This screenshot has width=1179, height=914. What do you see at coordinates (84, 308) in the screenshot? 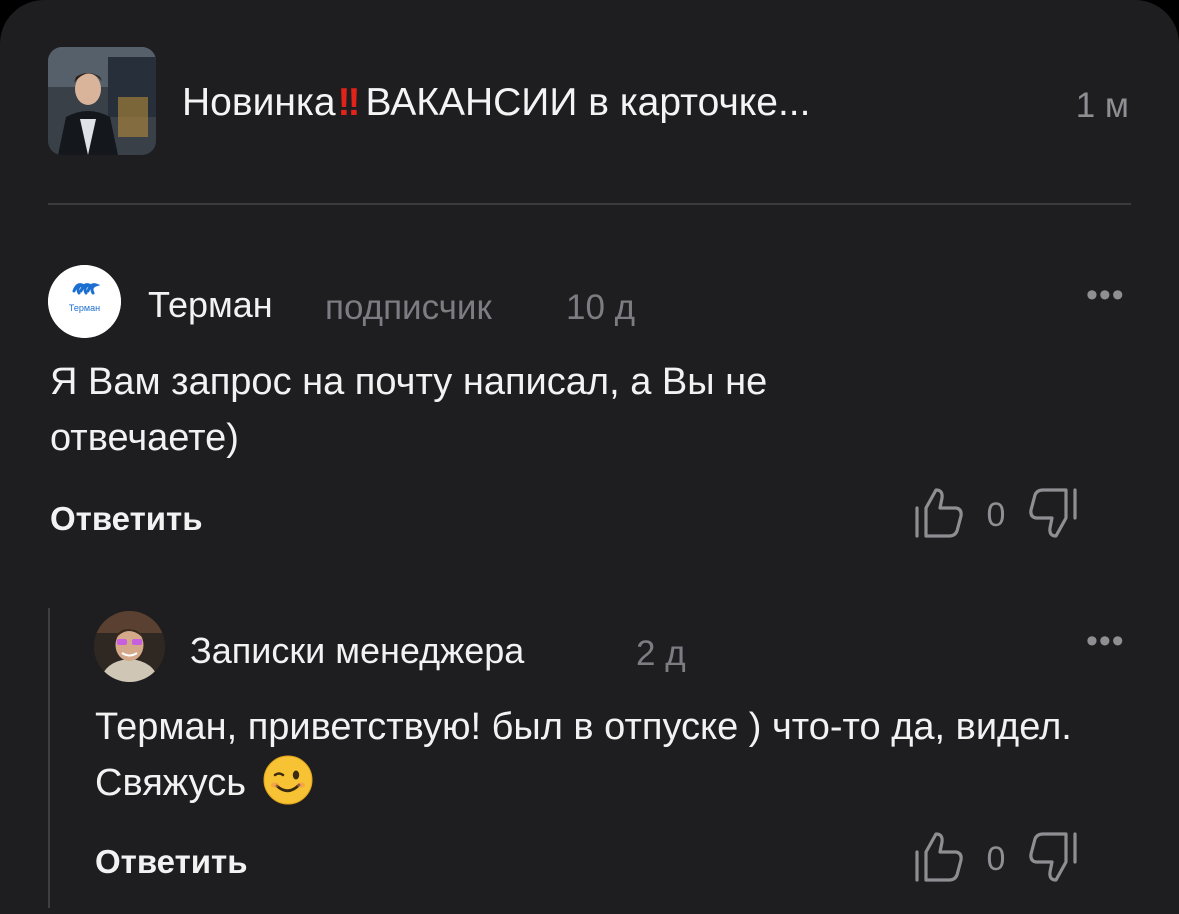
I see `avatar-logo-text: Терман` at bounding box center [84, 308].